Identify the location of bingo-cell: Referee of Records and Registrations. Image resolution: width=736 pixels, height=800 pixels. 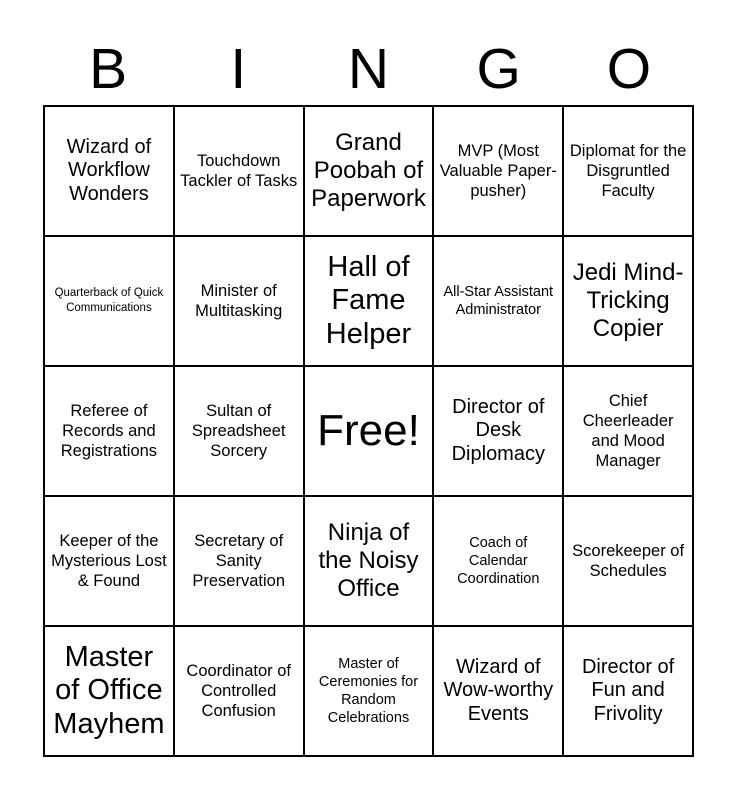
(110, 432).